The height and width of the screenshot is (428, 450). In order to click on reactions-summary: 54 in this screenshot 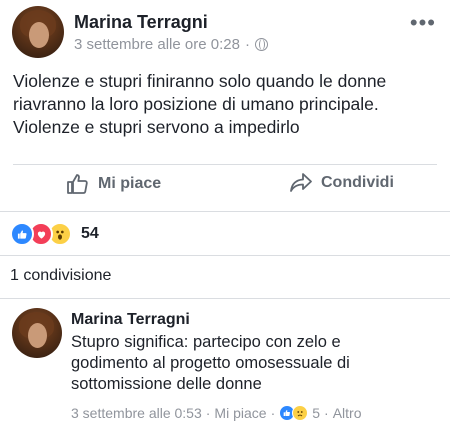, I will do `click(54, 234)`.